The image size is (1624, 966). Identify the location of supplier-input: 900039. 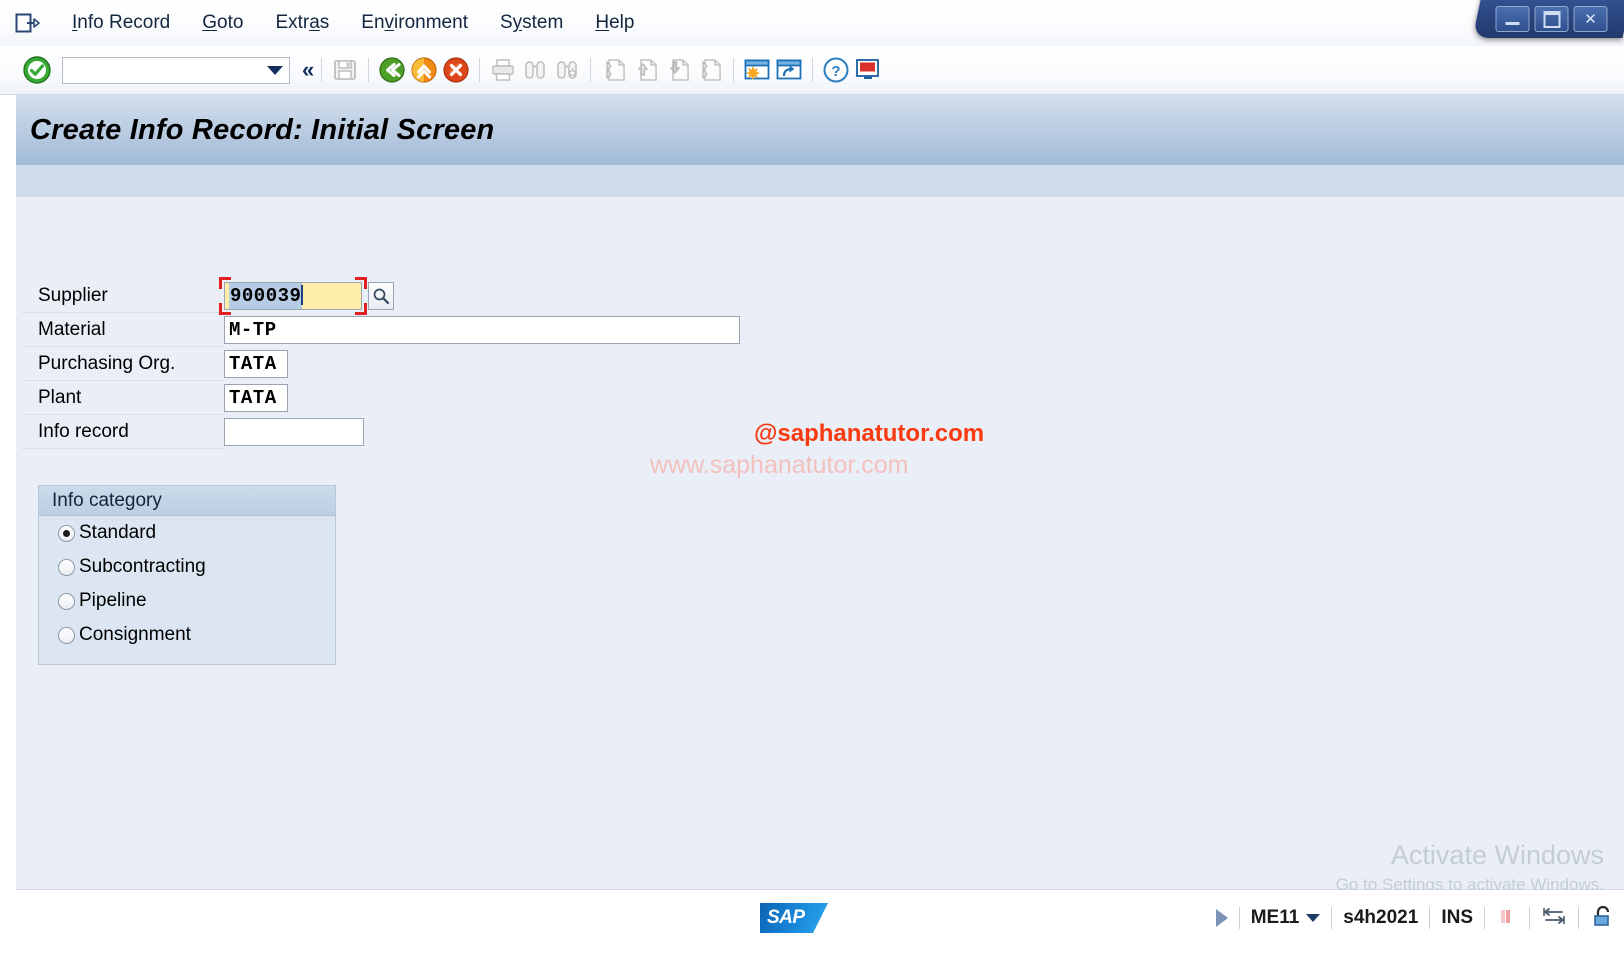
(293, 296).